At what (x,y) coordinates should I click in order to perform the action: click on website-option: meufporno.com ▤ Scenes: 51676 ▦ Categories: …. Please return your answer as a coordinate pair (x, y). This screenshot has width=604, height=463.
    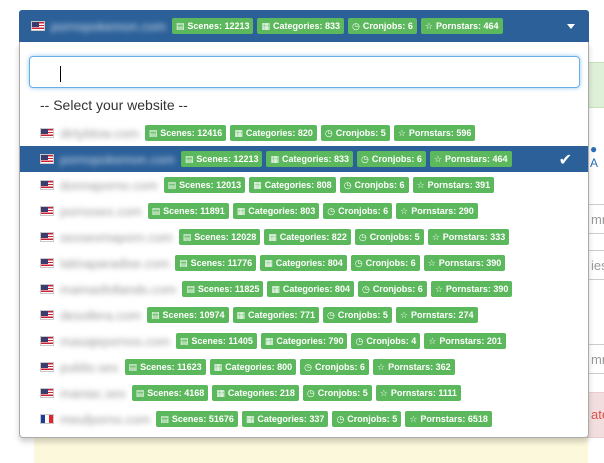
    Looking at the image, I should click on (304, 419).